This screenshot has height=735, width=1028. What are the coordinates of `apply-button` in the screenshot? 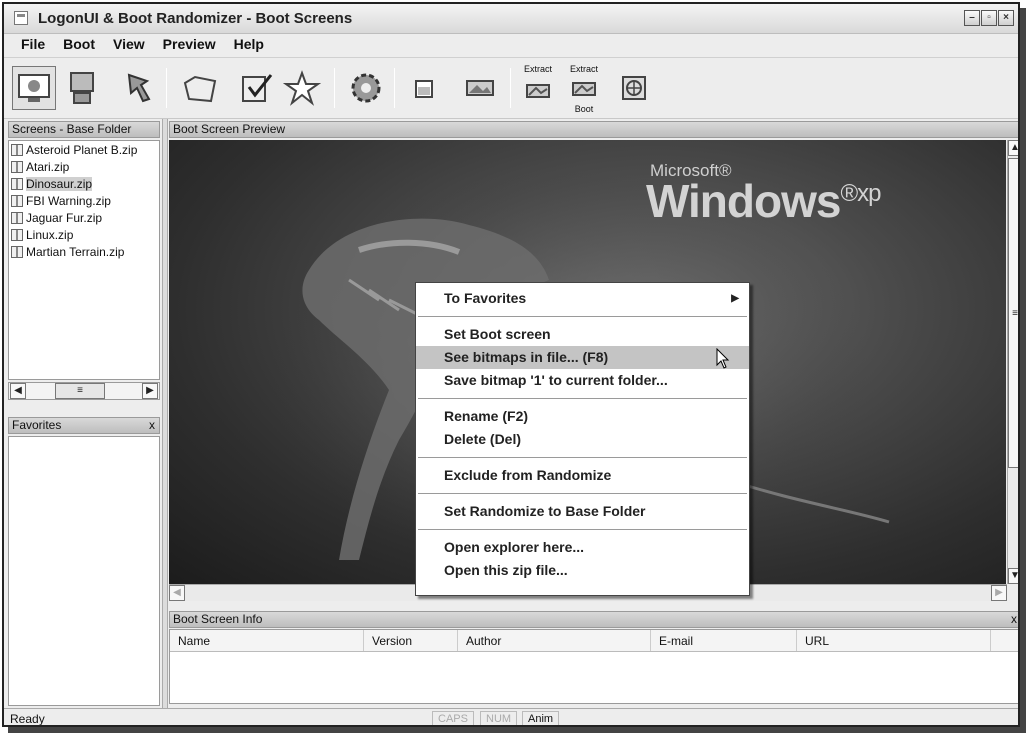 It's located at (256, 88).